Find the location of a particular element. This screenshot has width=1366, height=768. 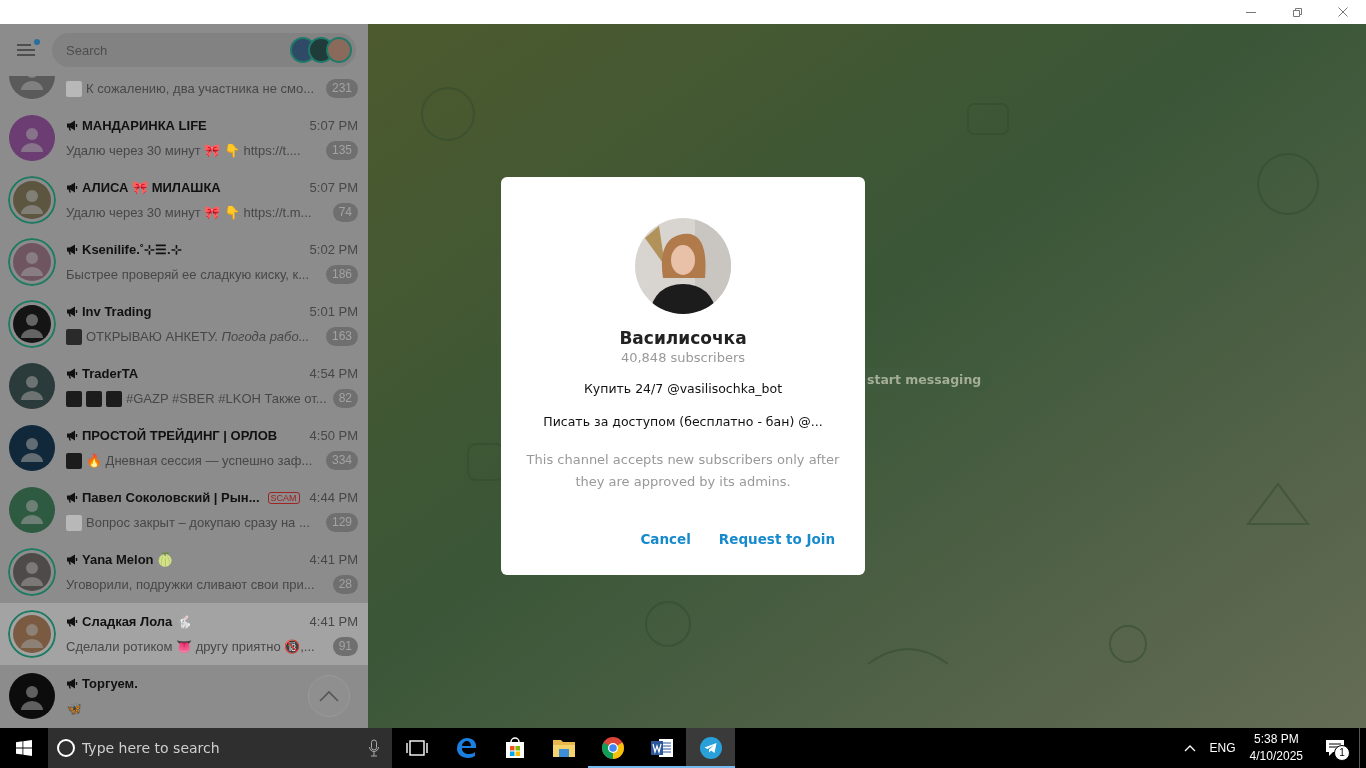

circle-icon is located at coordinates (66, 748).